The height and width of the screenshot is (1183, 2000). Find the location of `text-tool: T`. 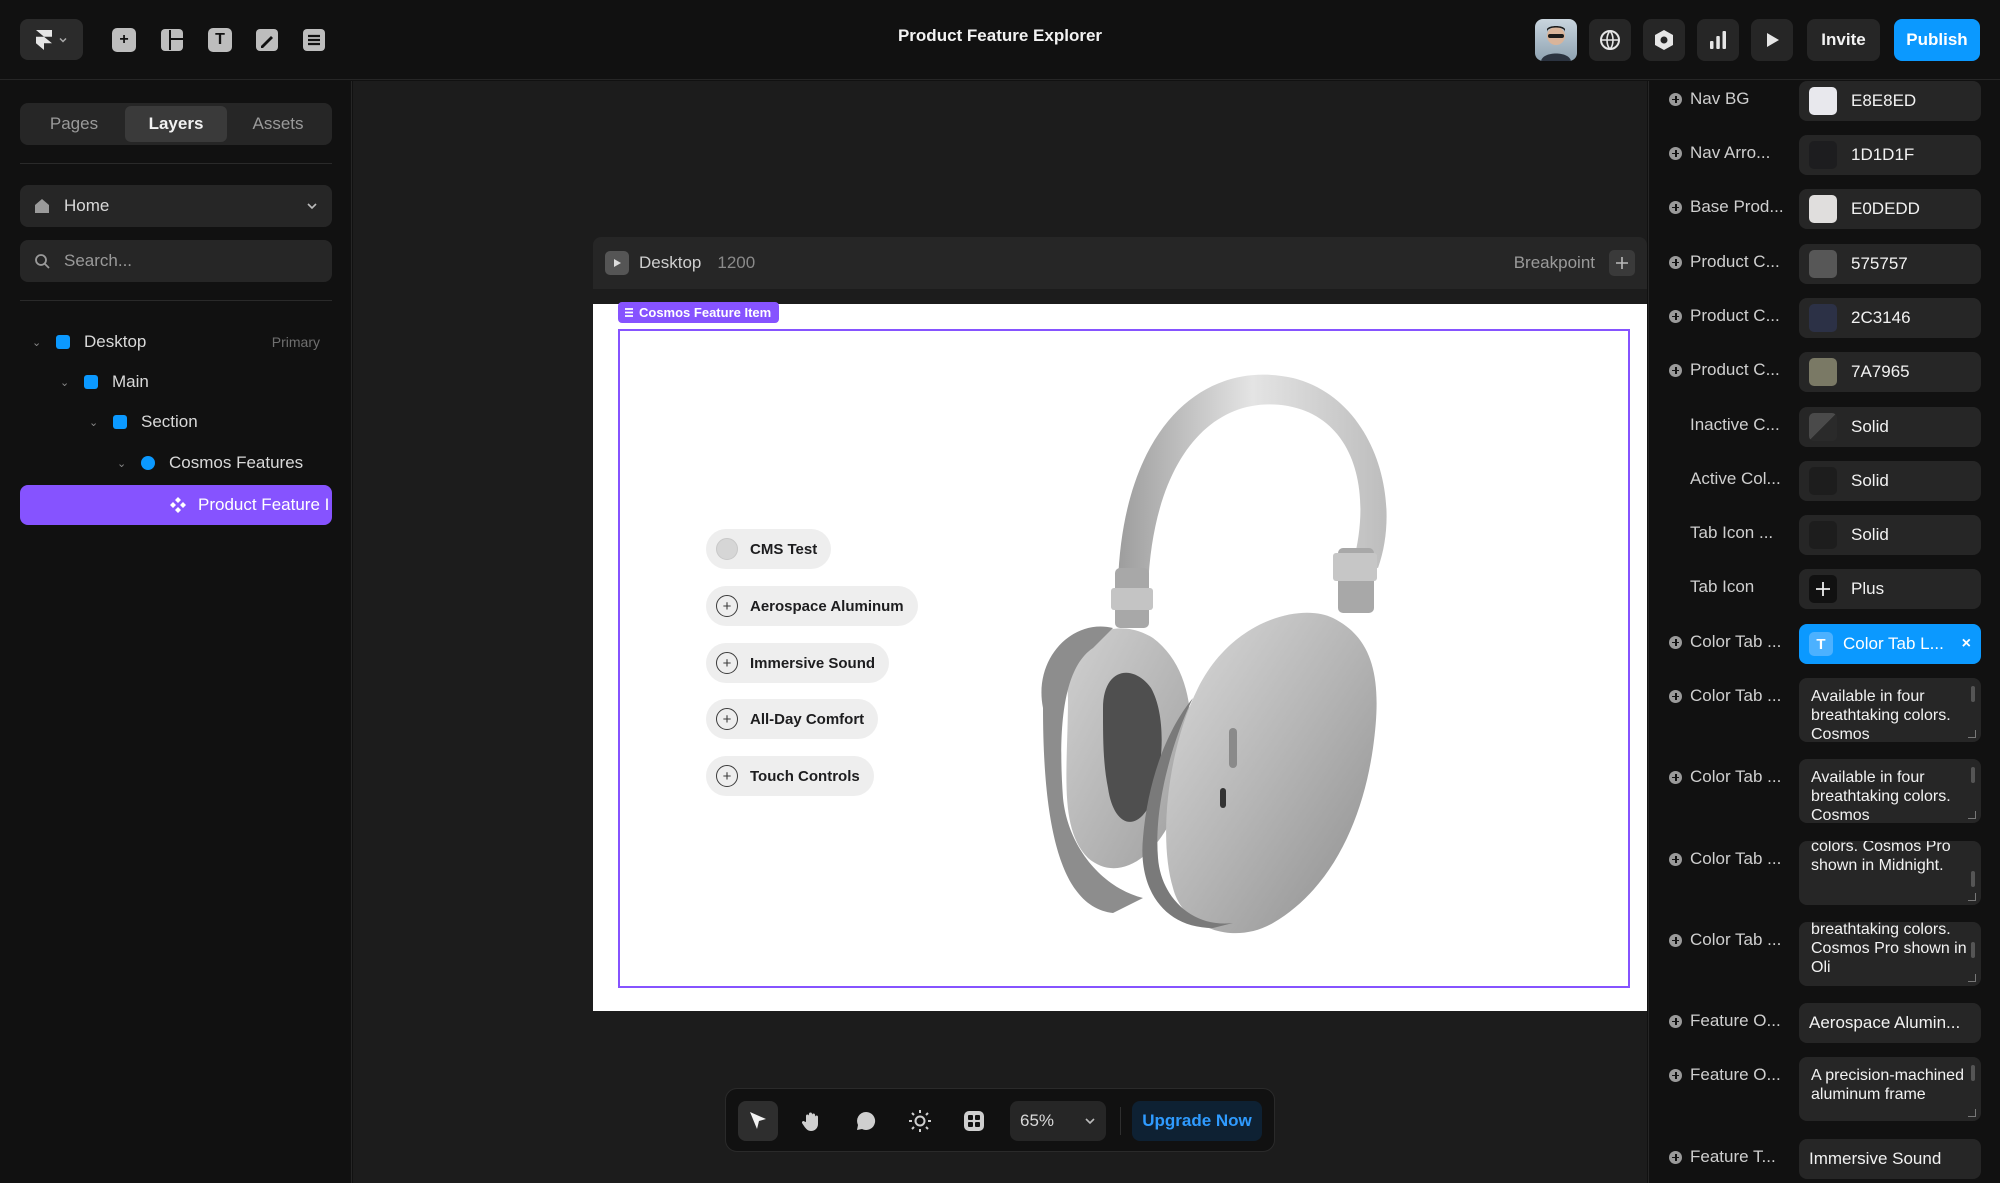

text-tool: T is located at coordinates (220, 40).